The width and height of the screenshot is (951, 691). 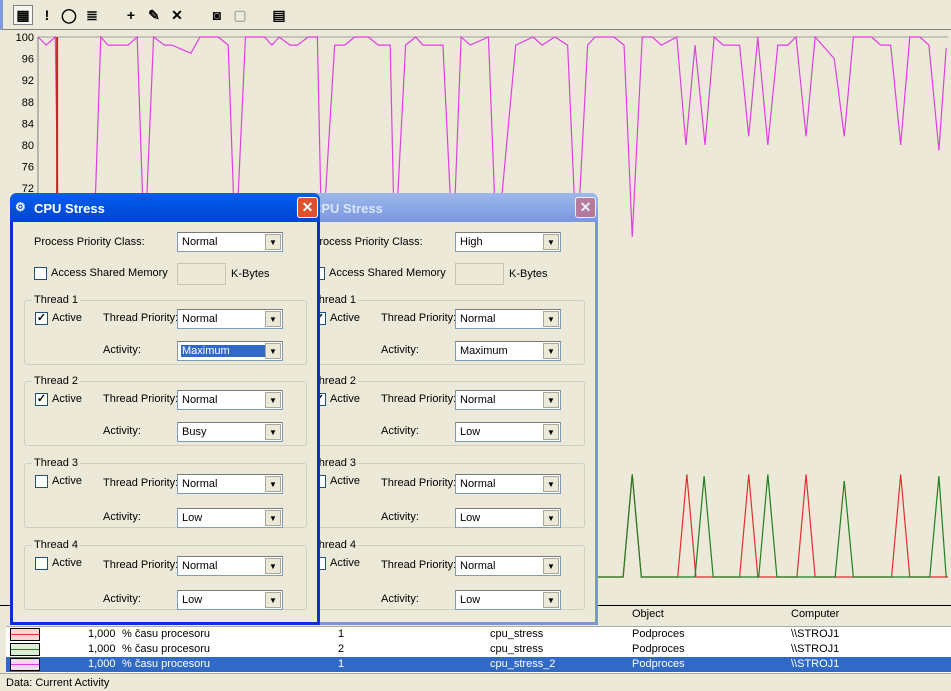 What do you see at coordinates (387, 273) in the screenshot?
I see `access-shared-memory-label: Access Shared Memory` at bounding box center [387, 273].